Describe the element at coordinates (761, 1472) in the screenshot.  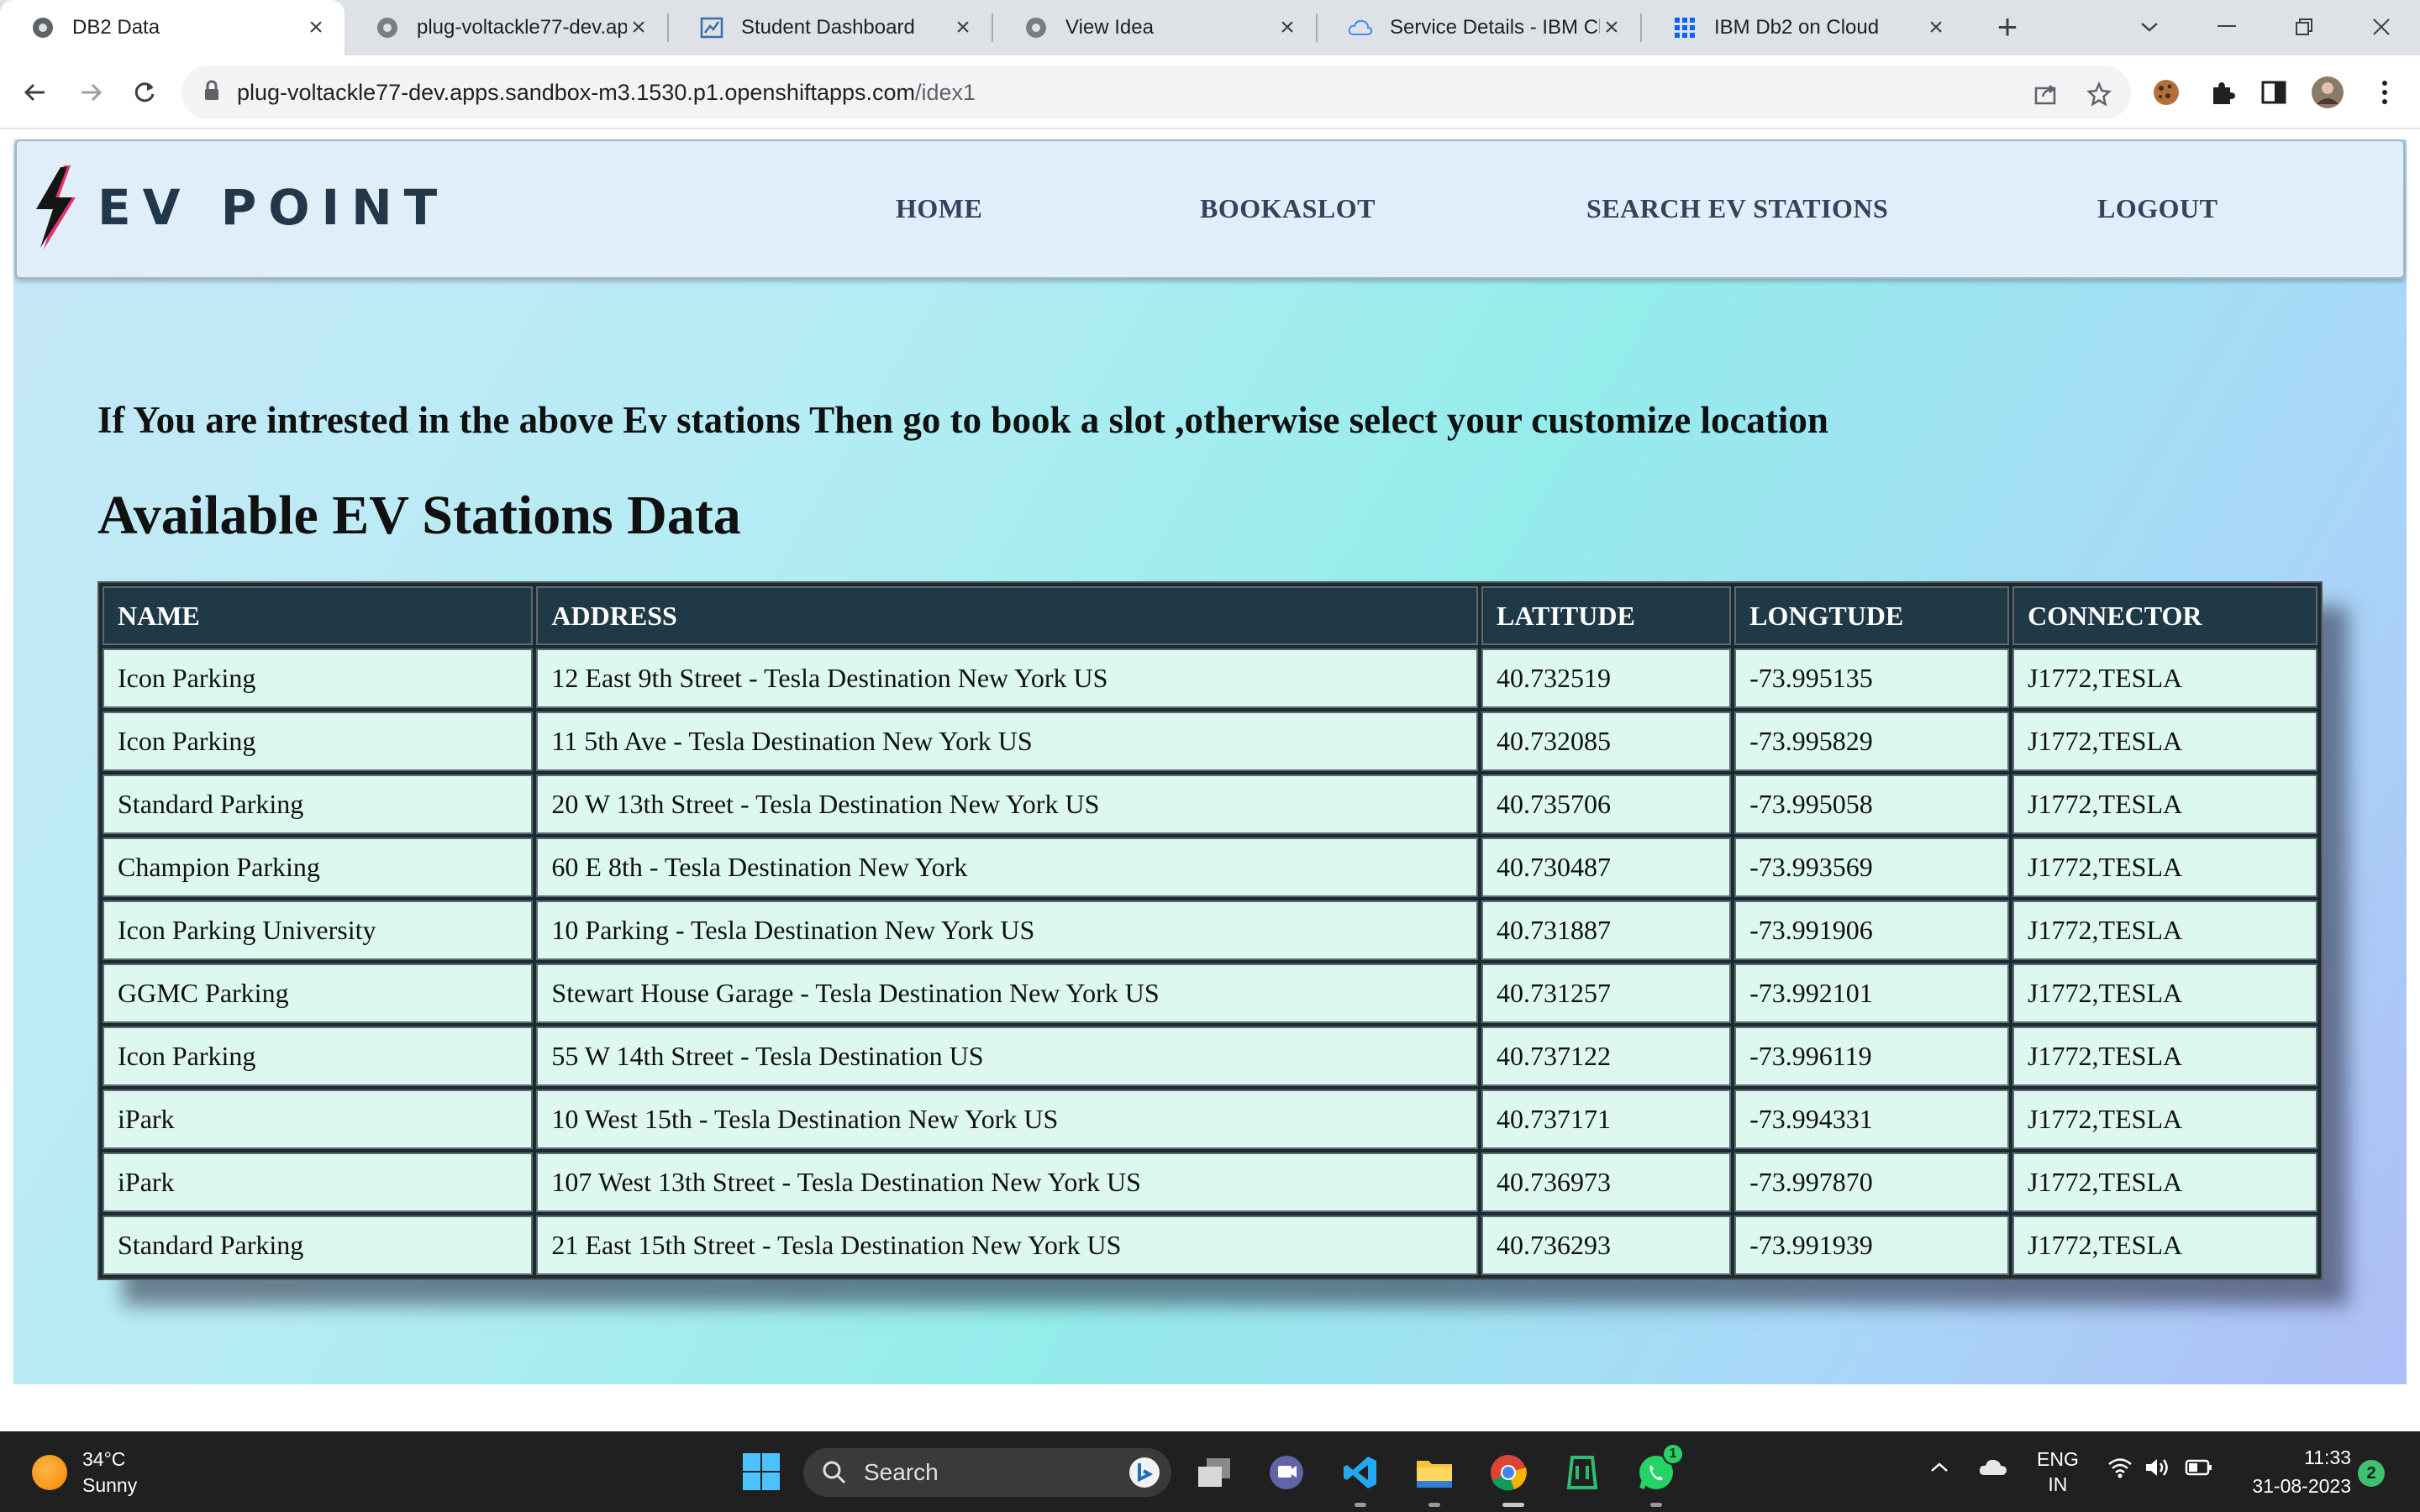
I see `windows-start-icon` at that location.